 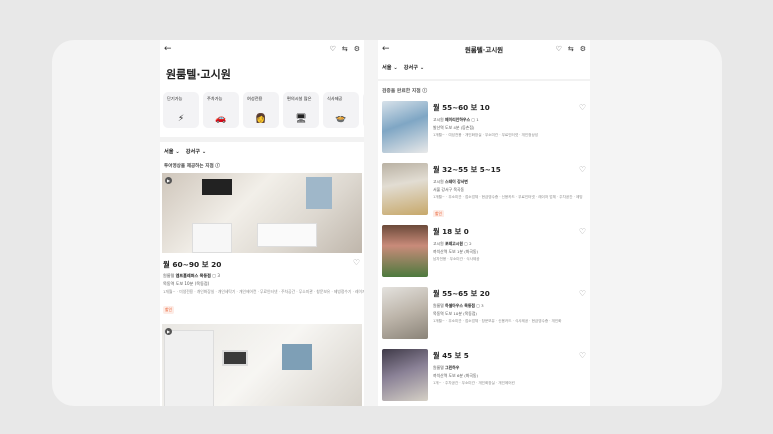 I want to click on listing-name-line: 원룸텔 엠프홈레퍼스 목동점 ▢ 3, so click(x=192, y=275).